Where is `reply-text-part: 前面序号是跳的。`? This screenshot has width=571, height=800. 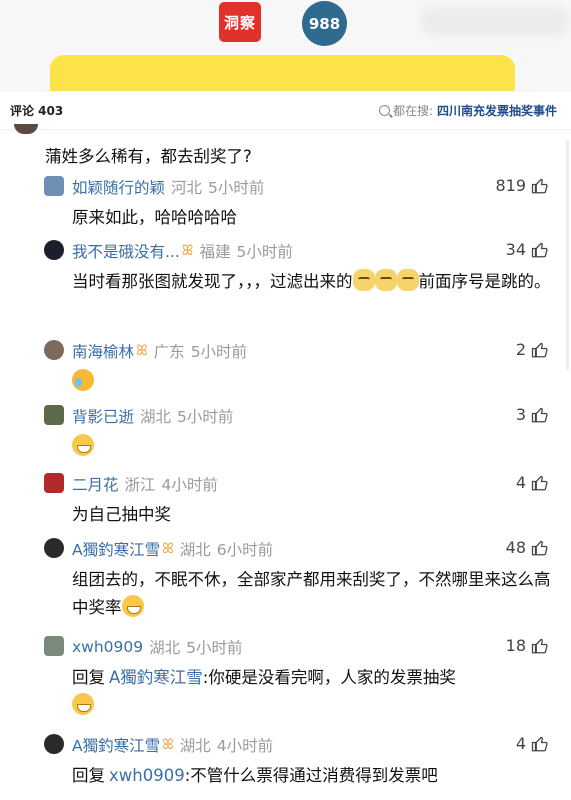
reply-text-part: 前面序号是跳的。 is located at coordinates (484, 281).